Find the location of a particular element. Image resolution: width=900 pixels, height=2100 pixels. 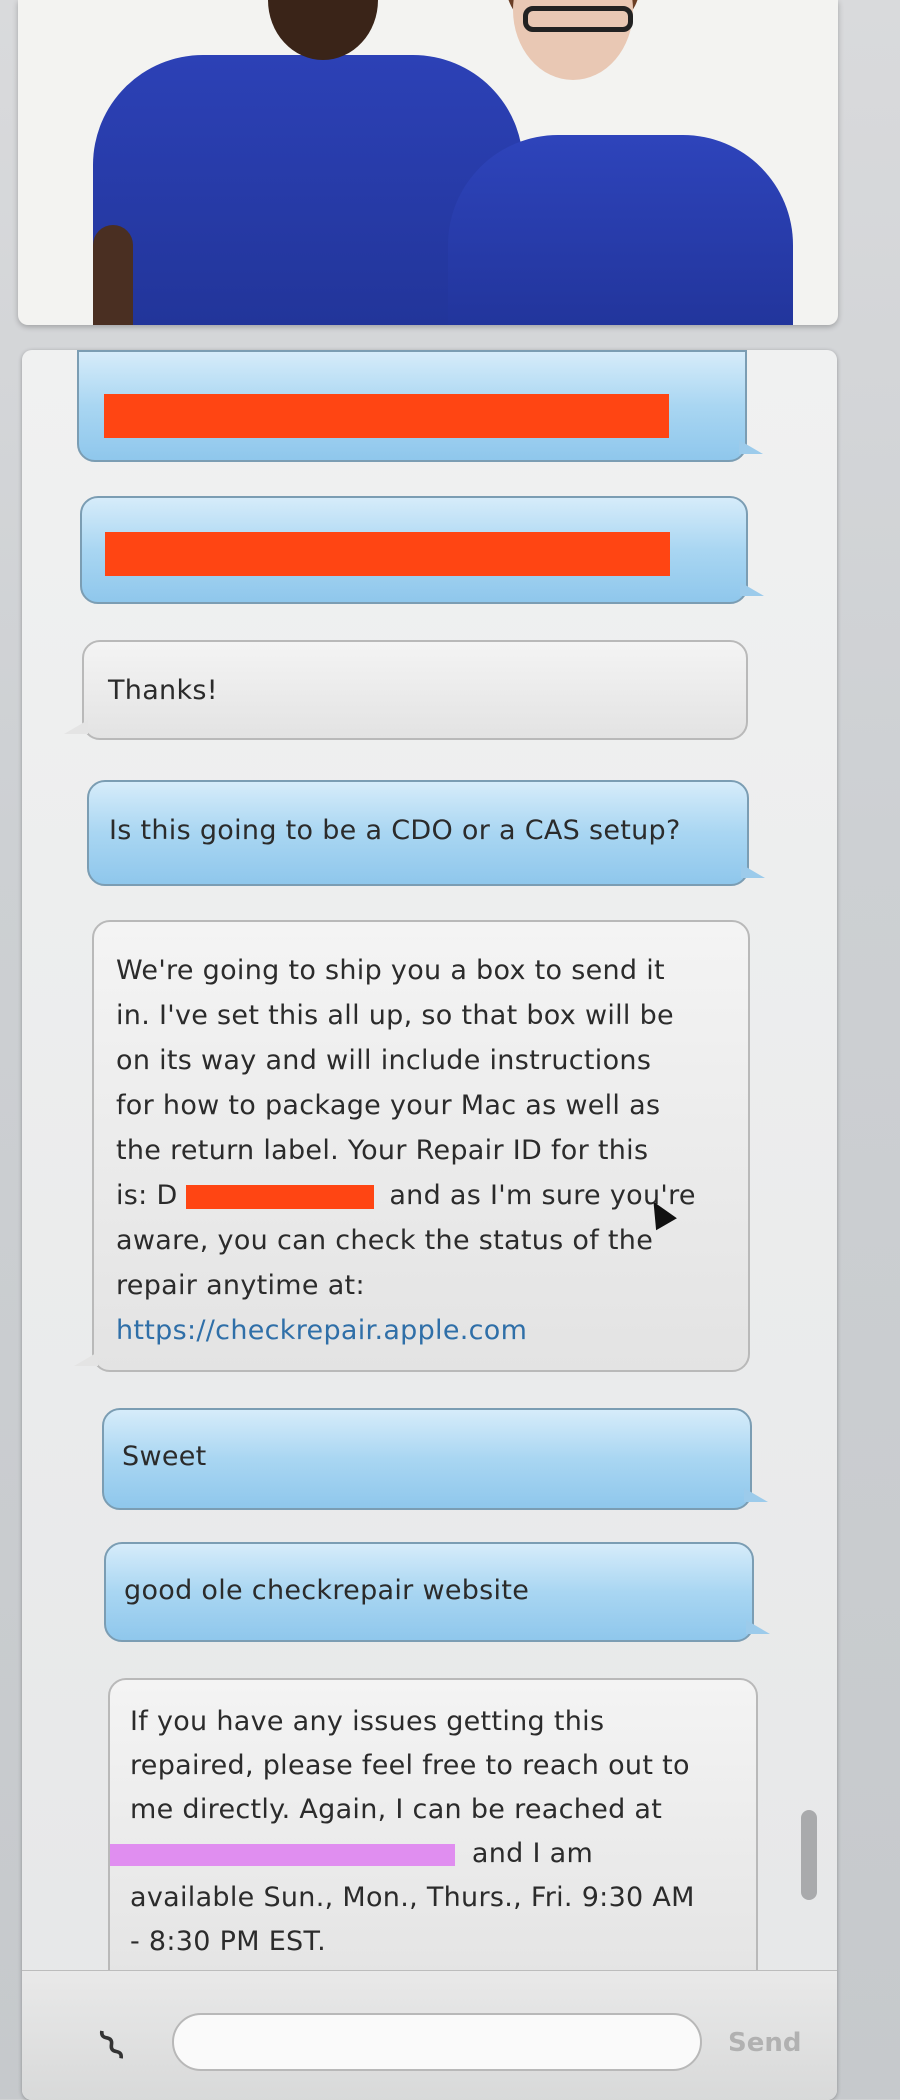

composer-bar: ⌇ Send is located at coordinates (429, 2035).